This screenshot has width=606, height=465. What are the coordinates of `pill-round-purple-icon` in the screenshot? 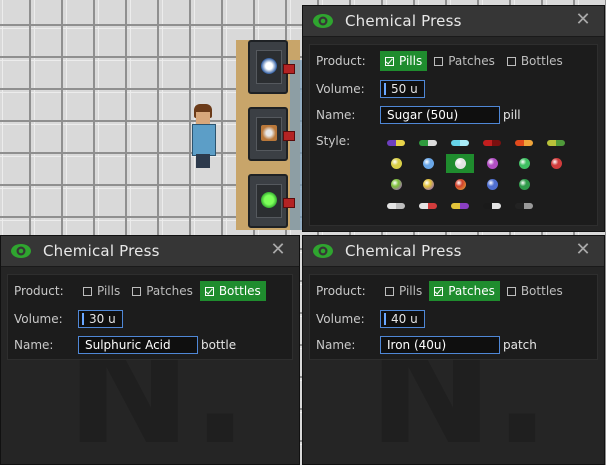 It's located at (492, 163).